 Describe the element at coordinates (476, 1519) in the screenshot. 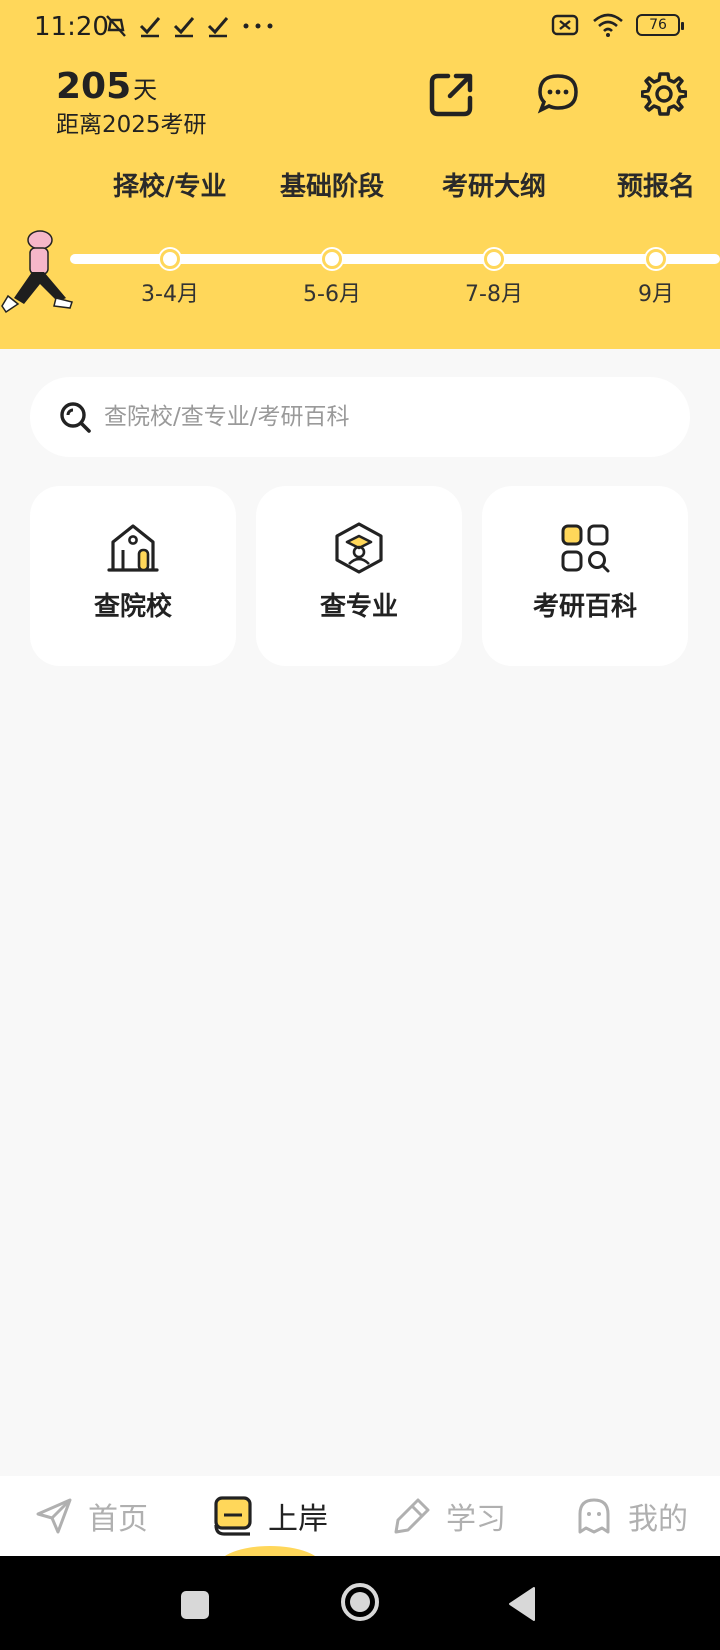

I see `nav-label: 学习` at that location.